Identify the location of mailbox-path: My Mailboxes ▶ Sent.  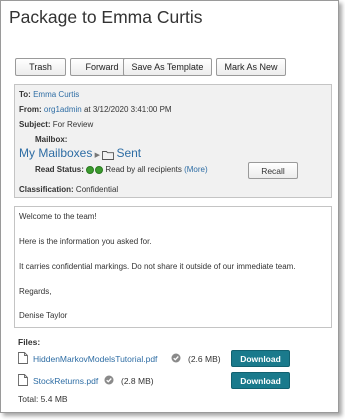
(80, 153).